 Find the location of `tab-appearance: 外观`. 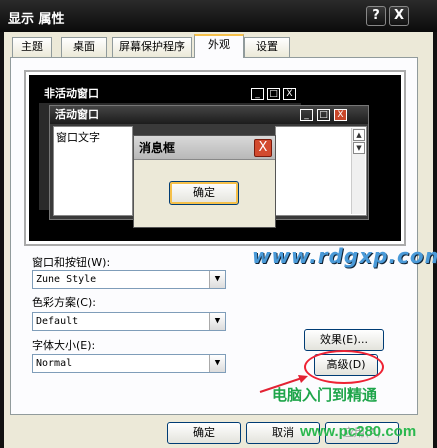

tab-appearance: 外观 is located at coordinates (219, 46).